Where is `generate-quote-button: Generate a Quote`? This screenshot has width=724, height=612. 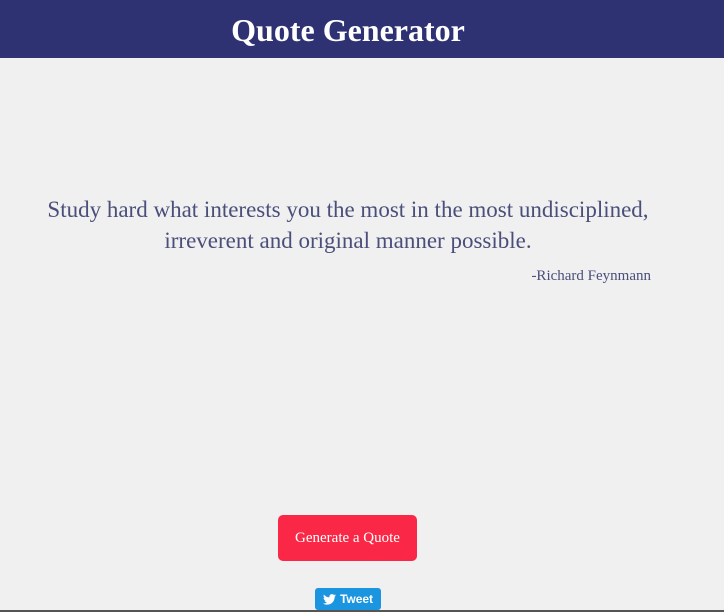 generate-quote-button: Generate a Quote is located at coordinates (347, 538).